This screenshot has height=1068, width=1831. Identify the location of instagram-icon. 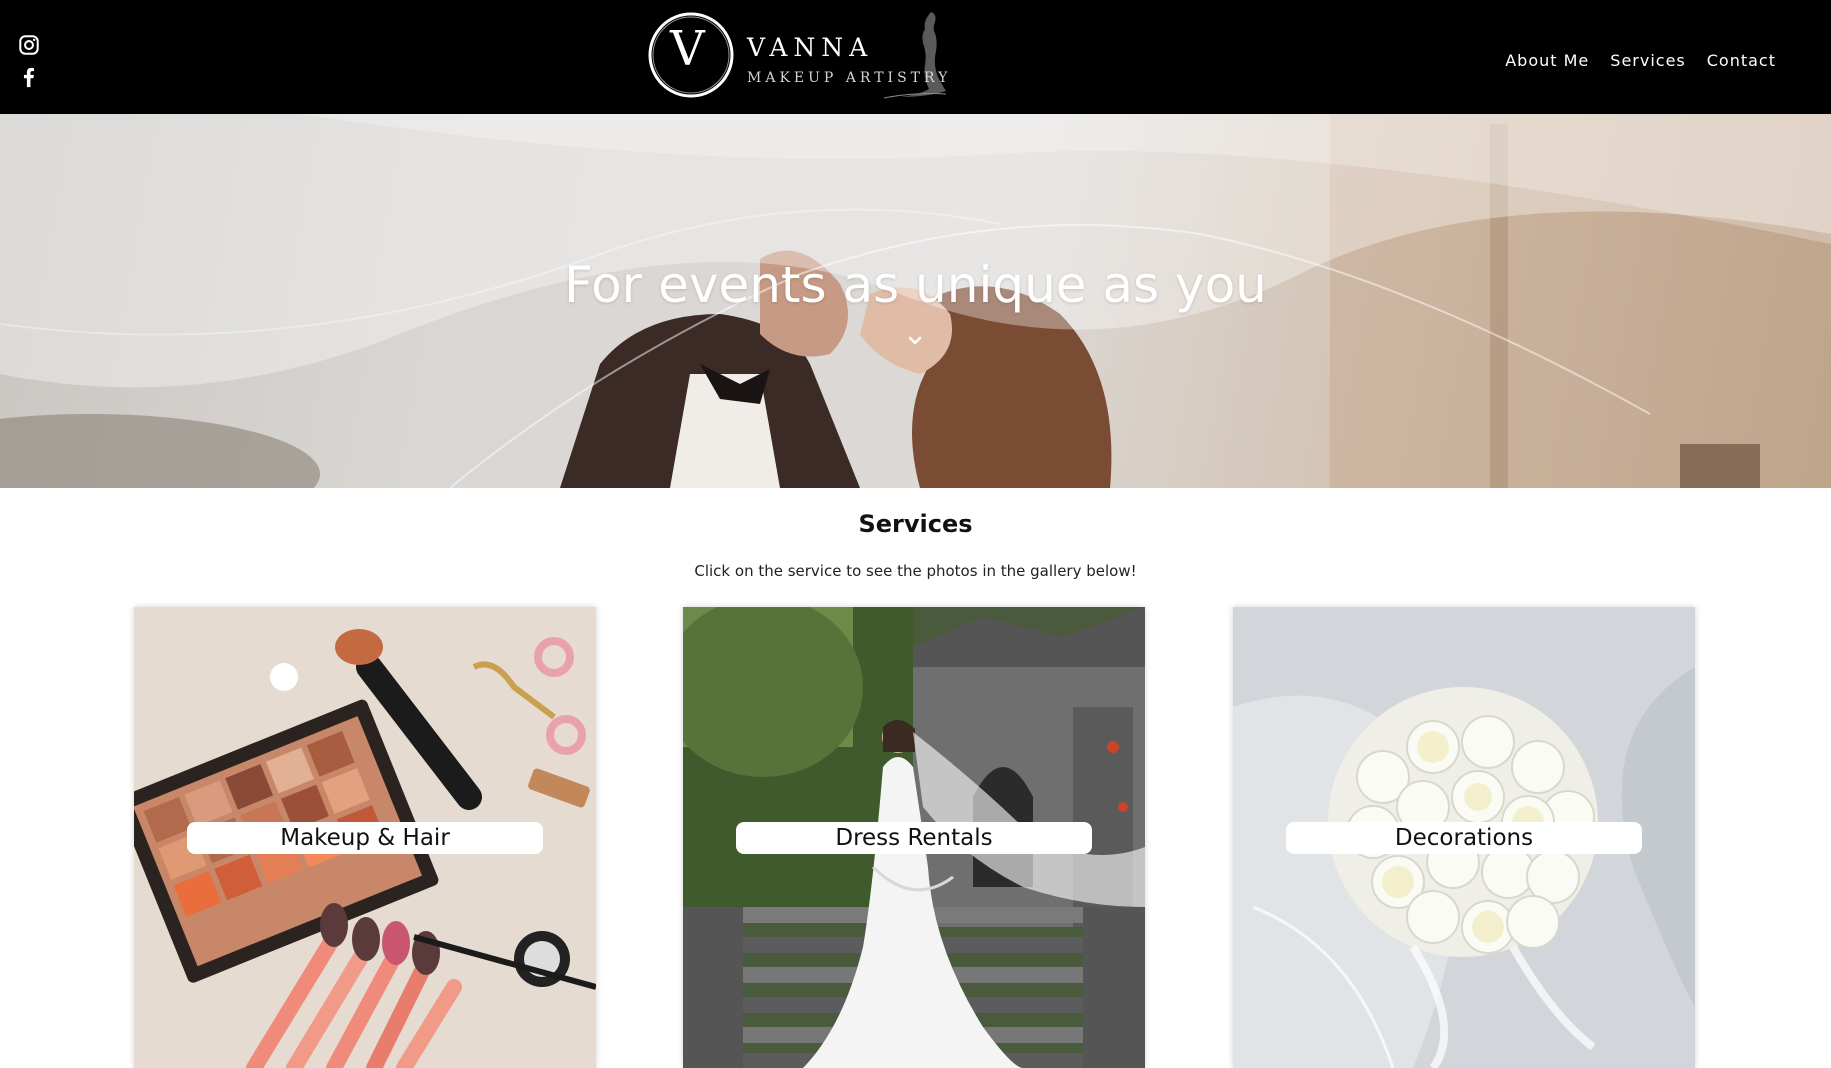
(29, 45).